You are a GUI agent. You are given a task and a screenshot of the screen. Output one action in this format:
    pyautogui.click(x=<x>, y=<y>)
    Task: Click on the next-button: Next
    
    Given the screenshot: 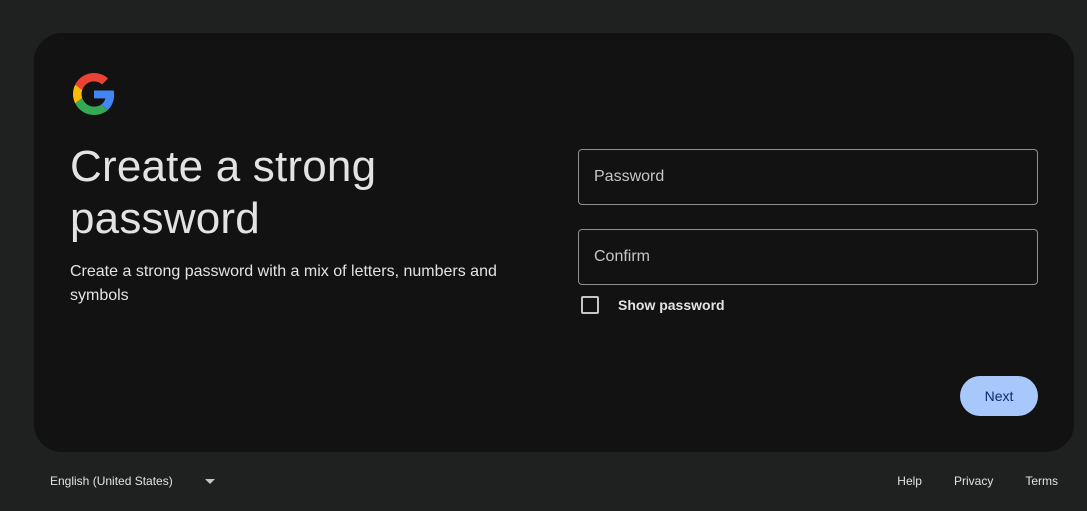 What is the action you would take?
    pyautogui.click(x=999, y=396)
    